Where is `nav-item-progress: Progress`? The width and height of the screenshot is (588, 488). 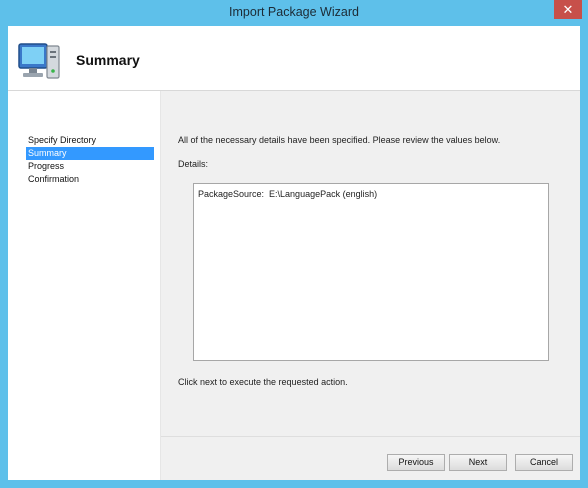
nav-item-progress: Progress is located at coordinates (90, 166).